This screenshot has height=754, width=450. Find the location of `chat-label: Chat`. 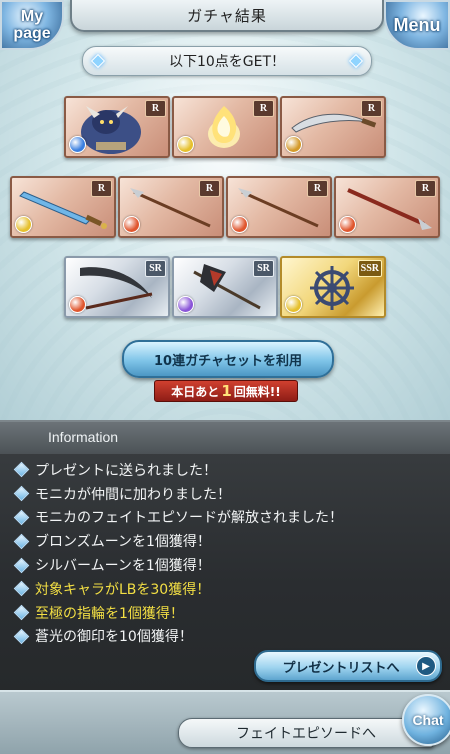

chat-label: Chat is located at coordinates (428, 720).